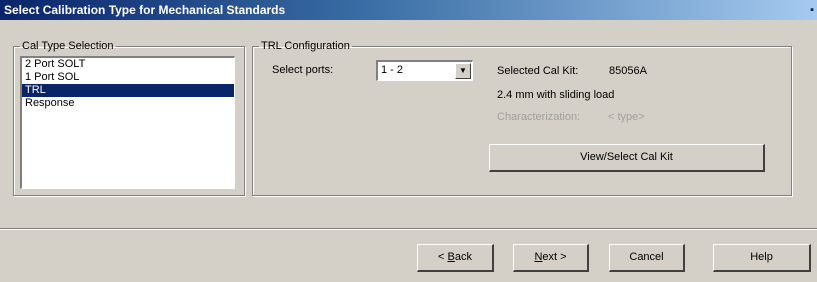 This screenshot has height=282, width=817. I want to click on back-prefix: <, so click(443, 257).